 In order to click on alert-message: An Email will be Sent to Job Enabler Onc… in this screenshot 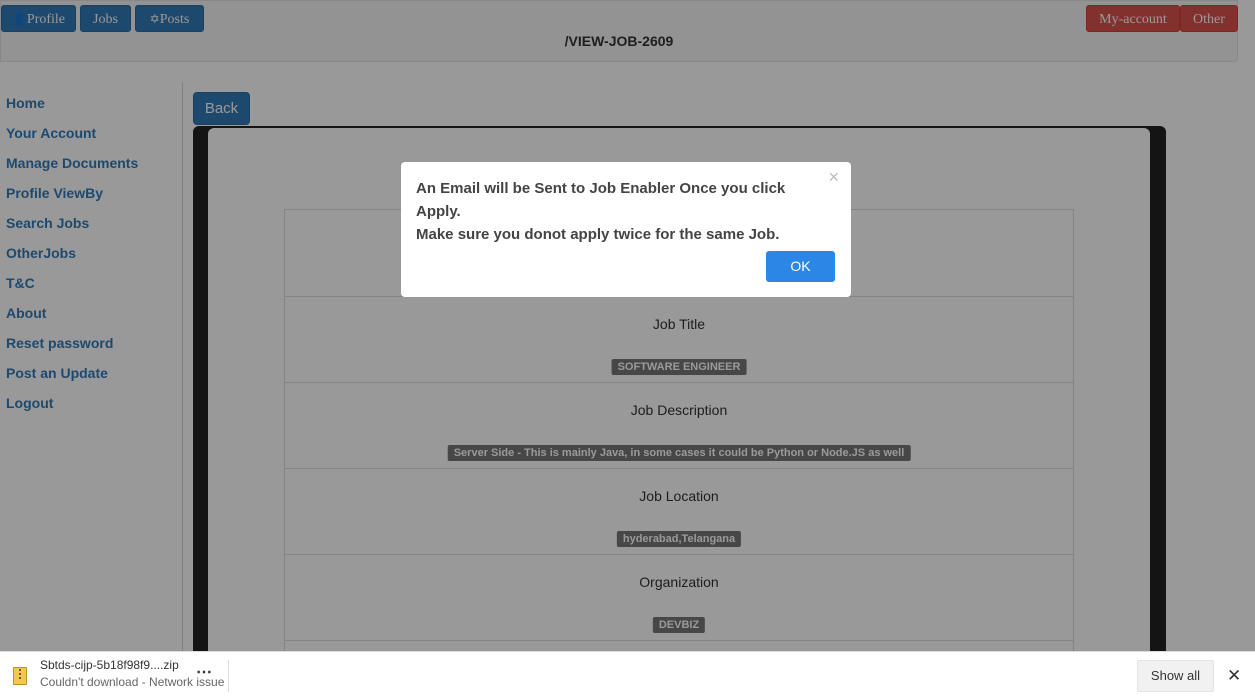, I will do `click(616, 211)`.